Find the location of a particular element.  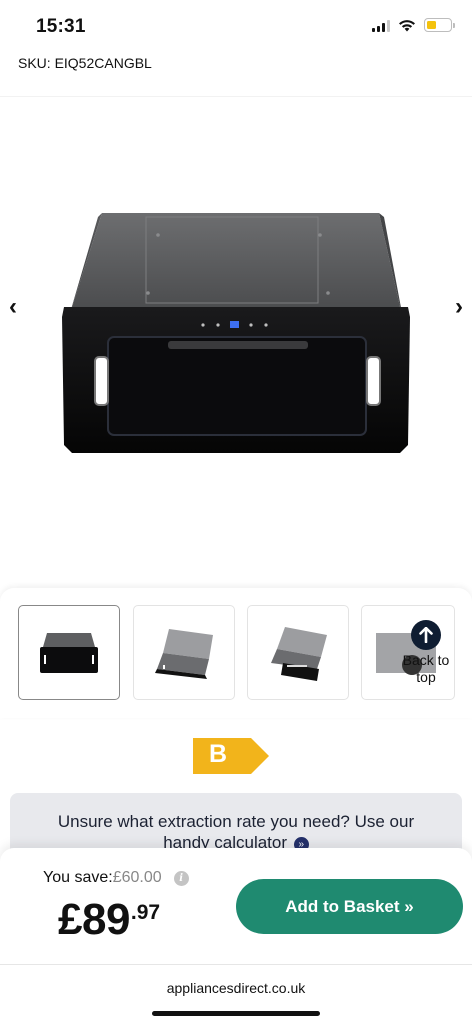

price: £89 .97 is located at coordinates (109, 920).